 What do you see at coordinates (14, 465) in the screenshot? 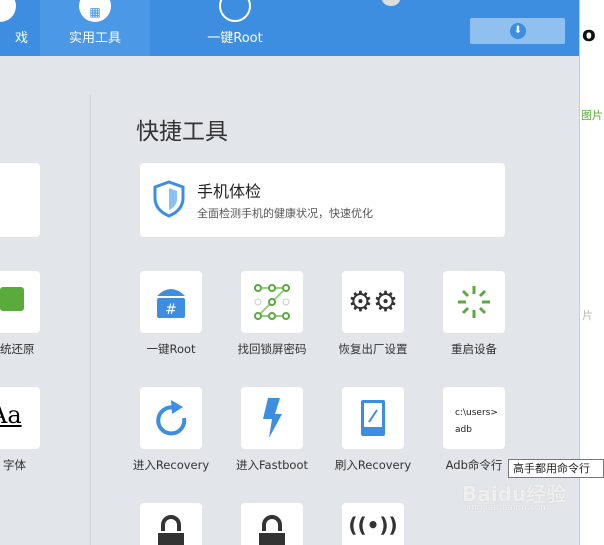
I see `tile-label: 字体` at bounding box center [14, 465].